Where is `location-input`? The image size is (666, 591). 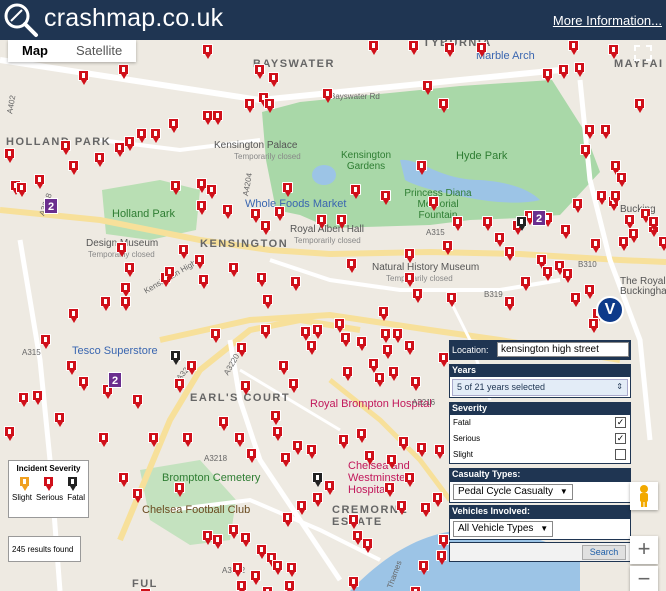
location-input is located at coordinates (563, 349).